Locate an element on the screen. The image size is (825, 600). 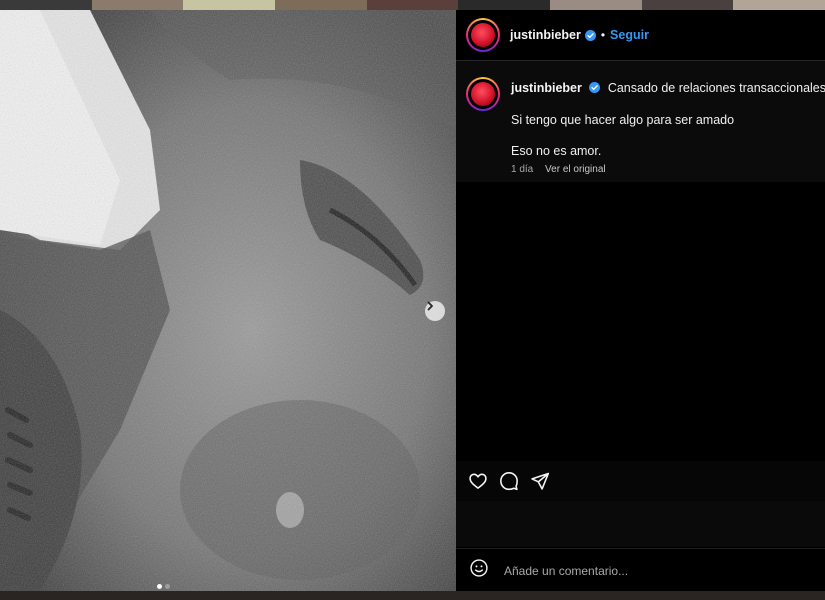
post-time: 1 día is located at coordinates (522, 169).